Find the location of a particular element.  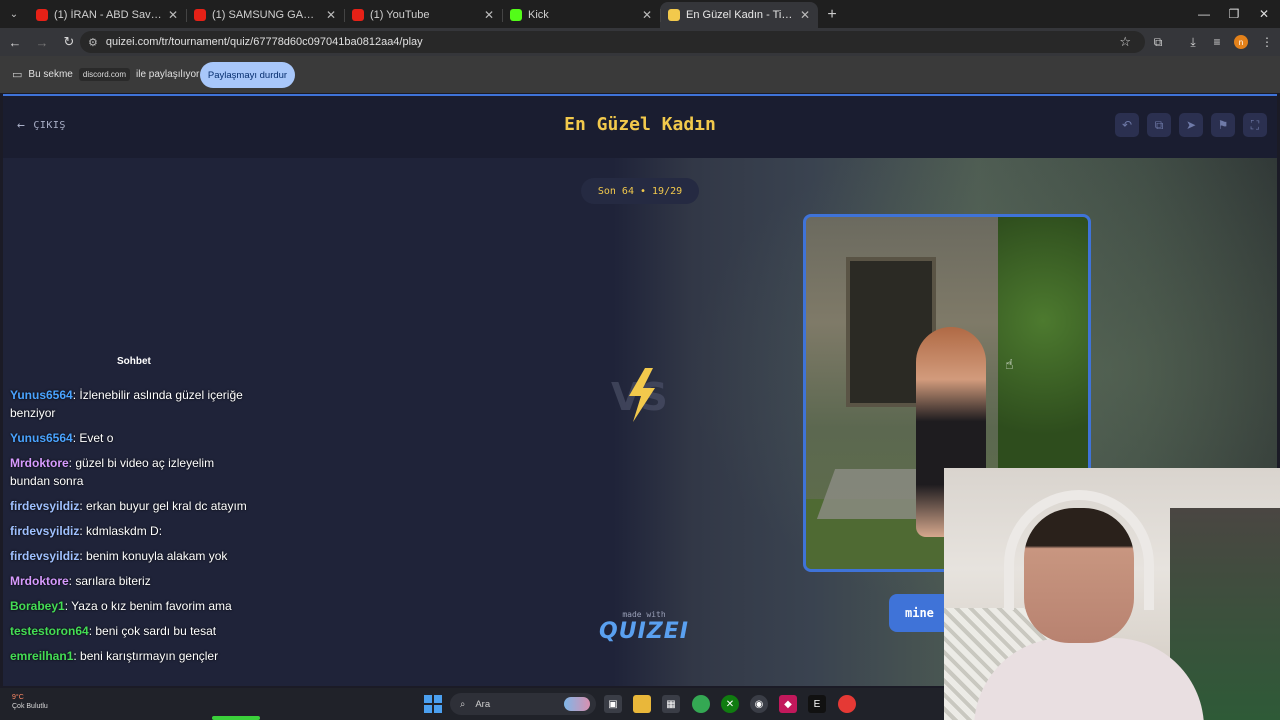

browser-tab: (1) SAMSUNG GALAXY S26 ULT ✕ is located at coordinates (265, 15).